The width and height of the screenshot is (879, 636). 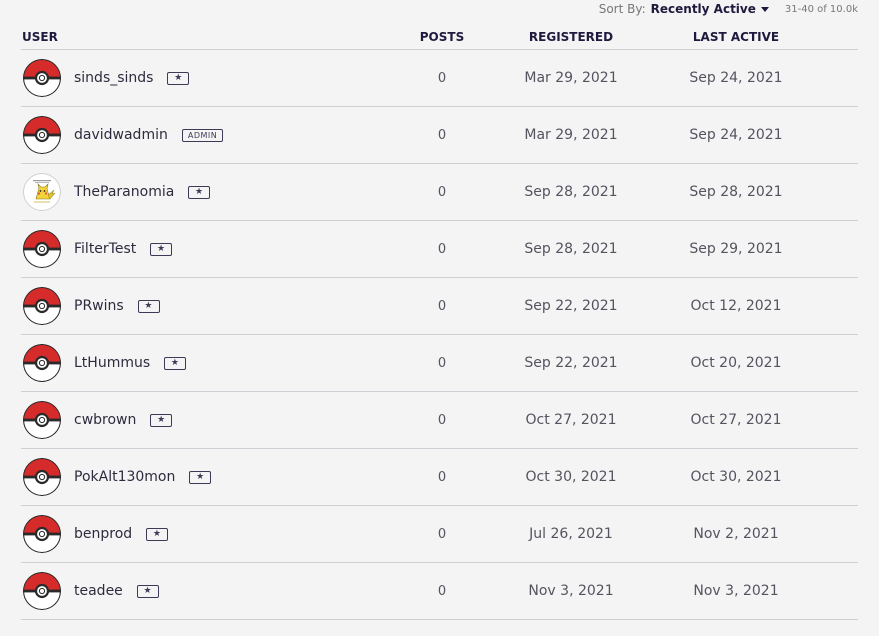 I want to click on table-row: LtHummus ★ 0 Sep 22, 2021 Oct 20, 2021, so click(x=439, y=363).